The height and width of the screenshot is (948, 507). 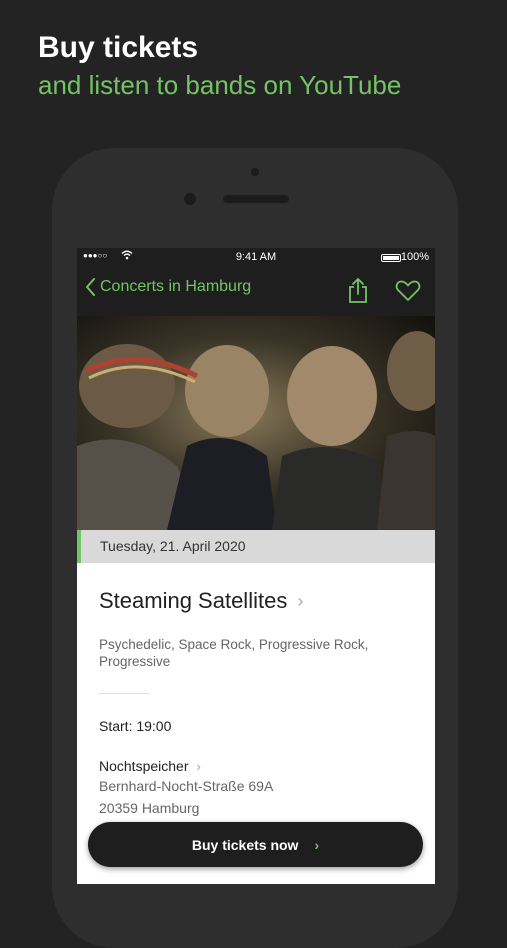 I want to click on promo-subtitle: and listen to bands on YouTube, so click(x=220, y=85).